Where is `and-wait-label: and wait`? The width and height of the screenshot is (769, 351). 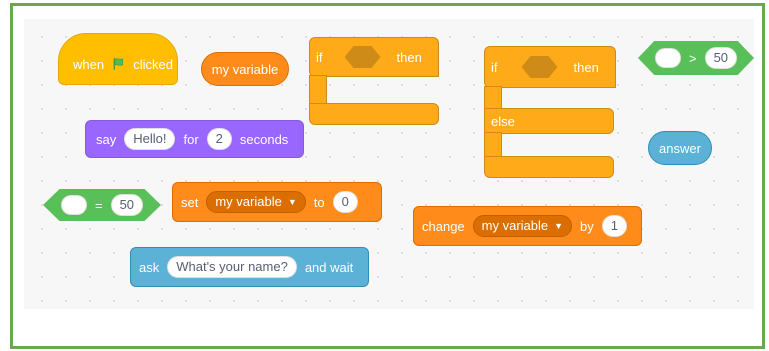 and-wait-label: and wait is located at coordinates (329, 267).